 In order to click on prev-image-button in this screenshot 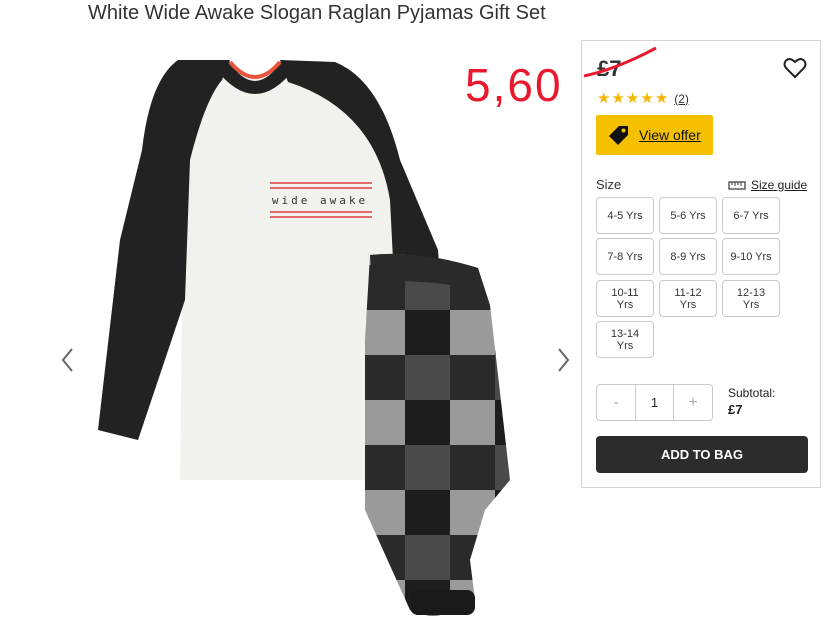, I will do `click(68, 360)`.